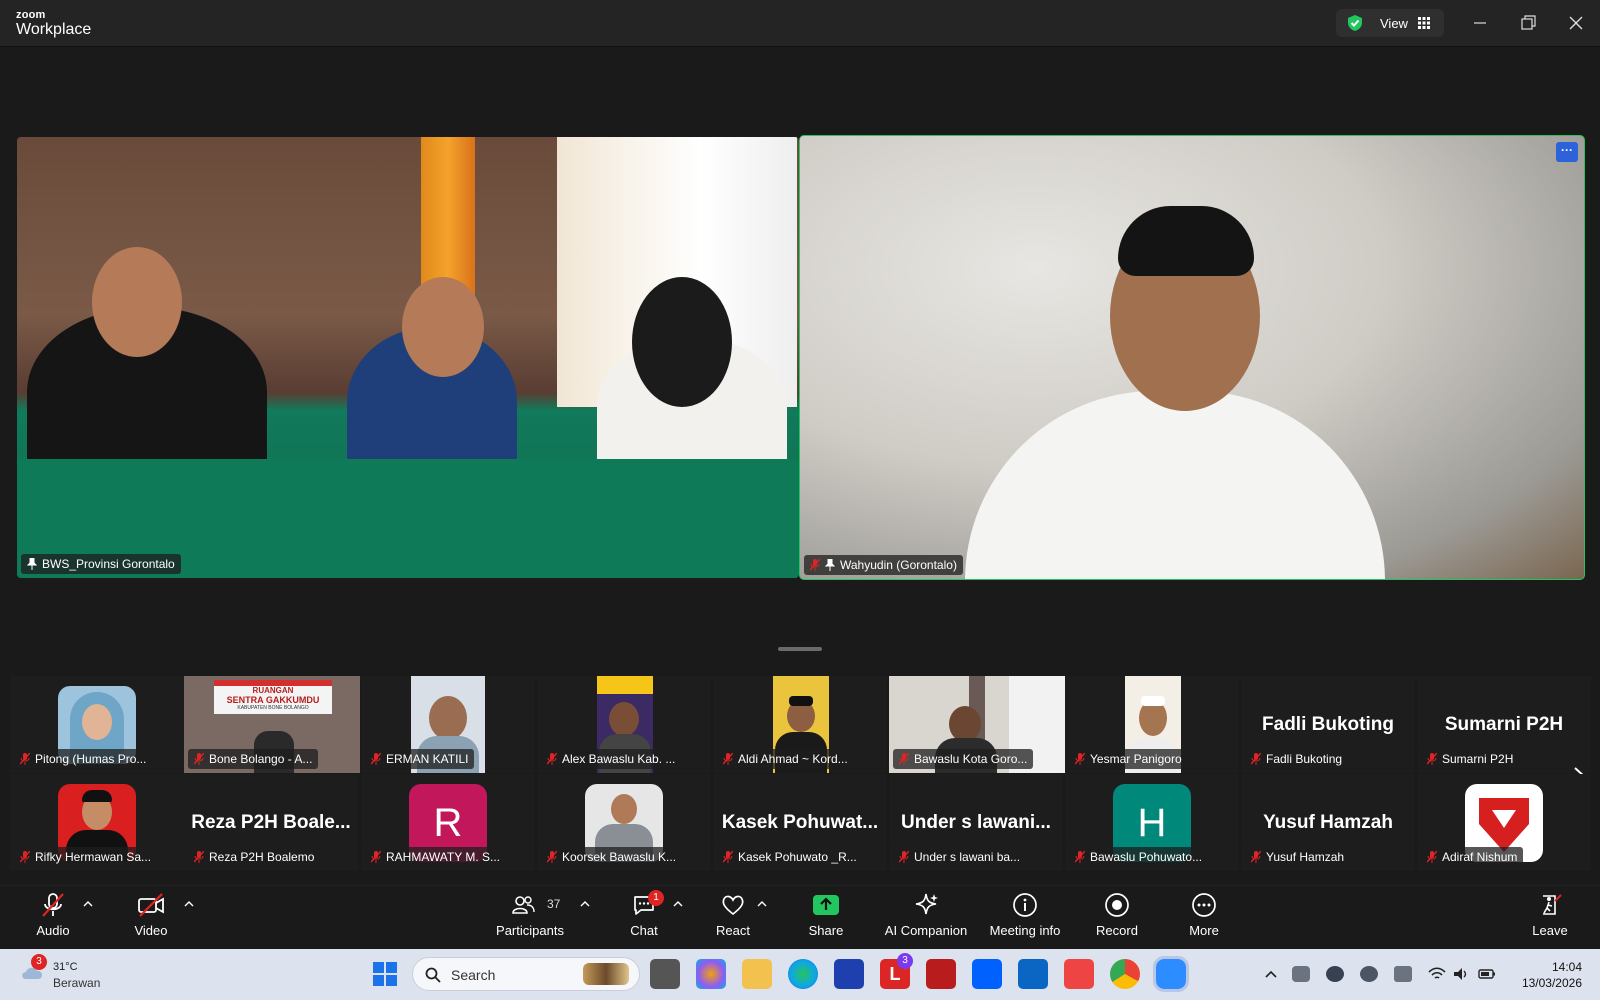 This screenshot has height=1000, width=1600. What do you see at coordinates (1394, 23) in the screenshot?
I see `view-label: View` at bounding box center [1394, 23].